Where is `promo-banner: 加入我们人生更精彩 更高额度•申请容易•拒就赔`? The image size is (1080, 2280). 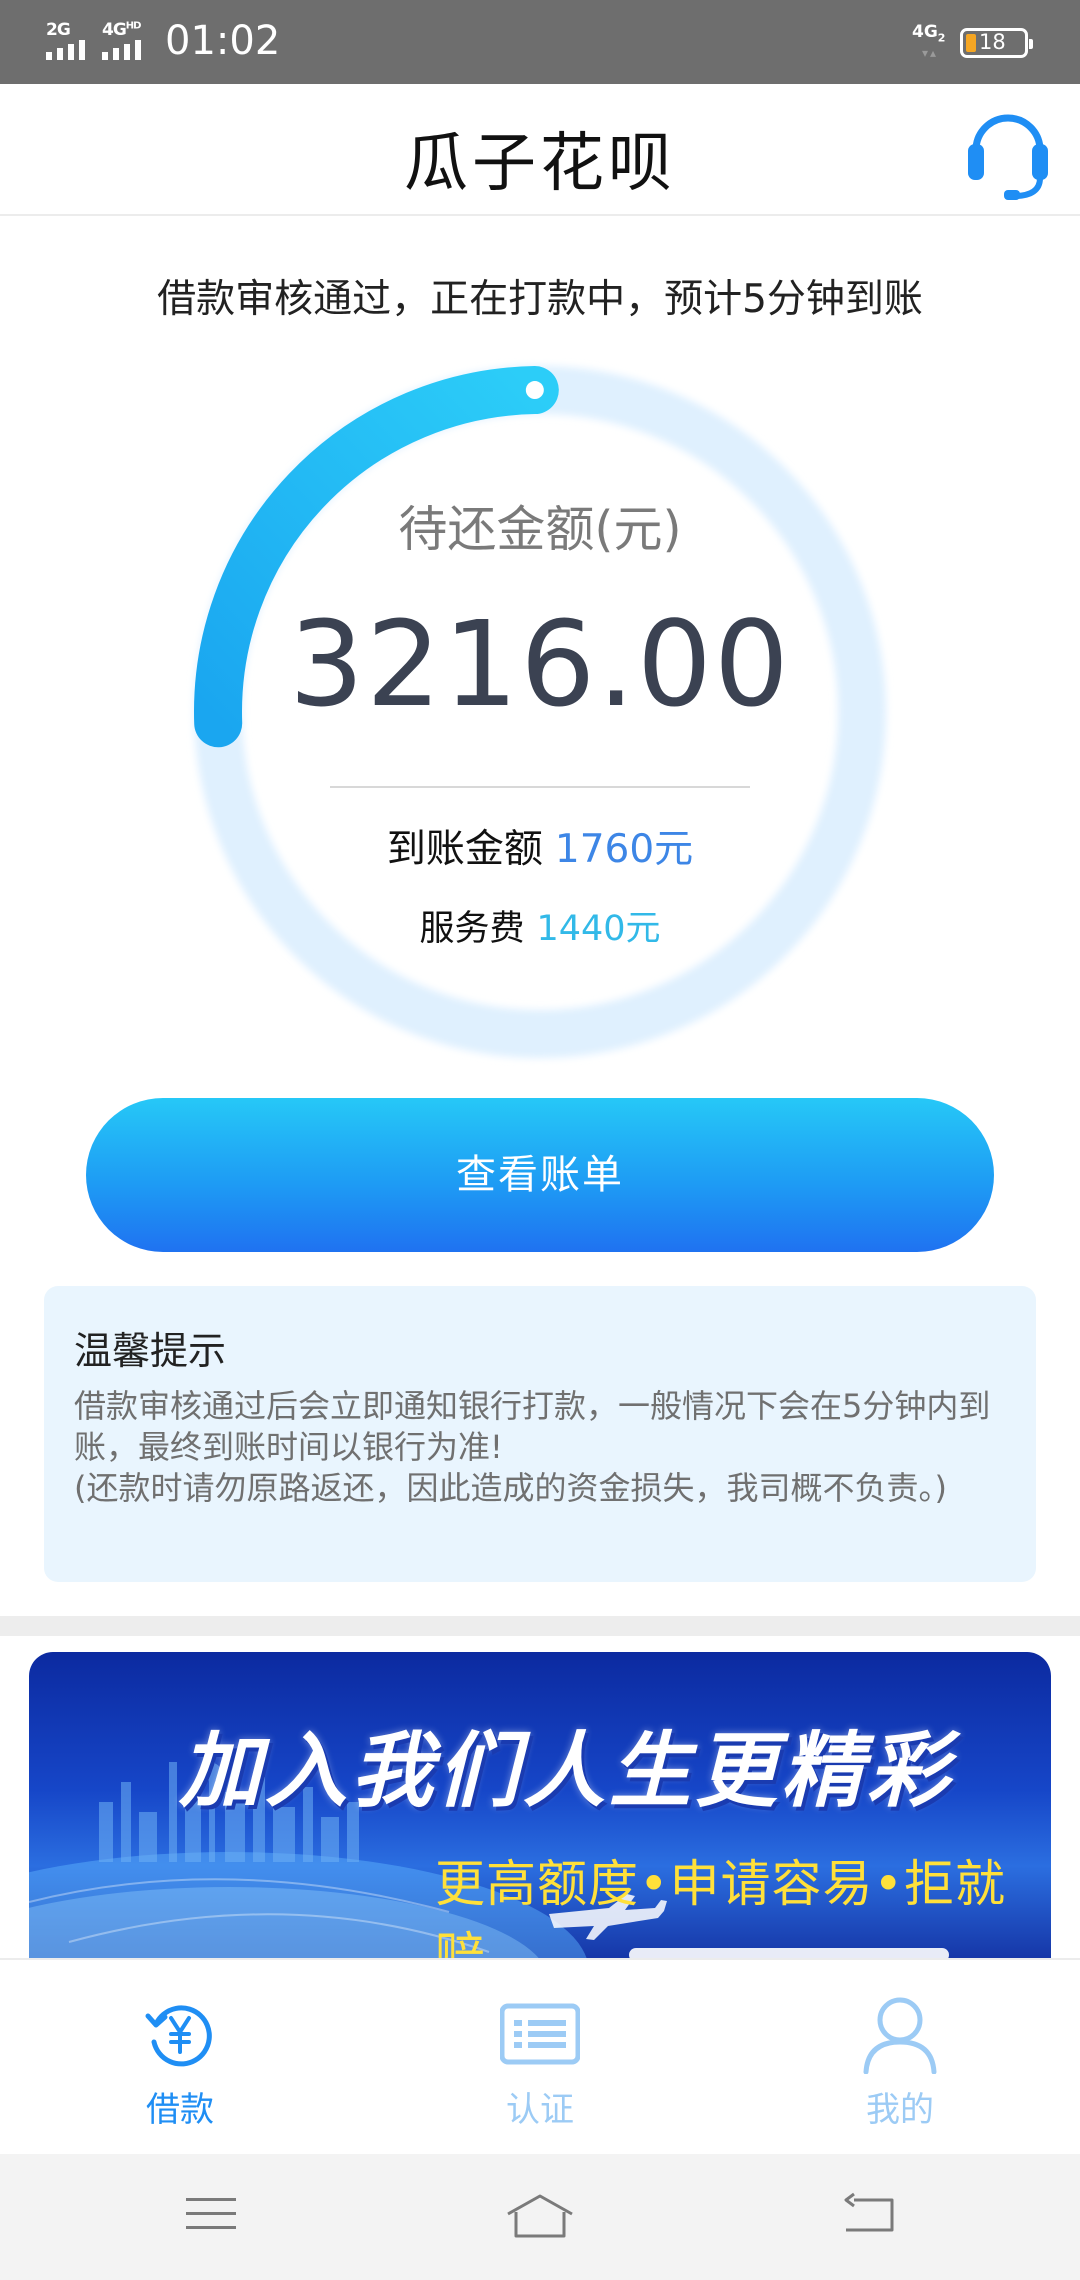 promo-banner: 加入我们人生更精彩 更高额度•申请容易•拒就赔 is located at coordinates (540, 1805).